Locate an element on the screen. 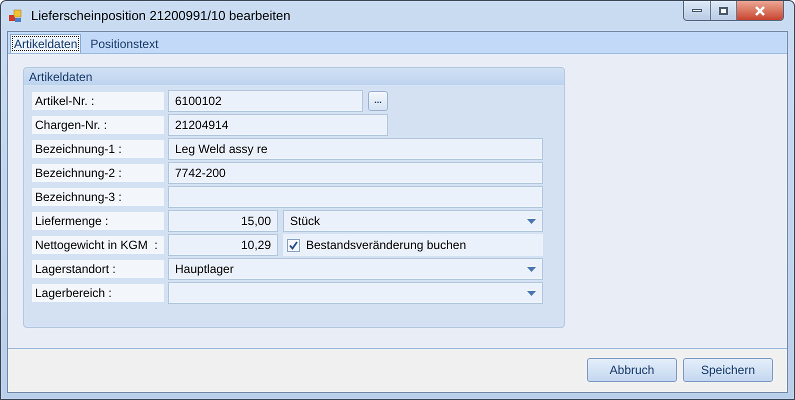 This screenshot has width=795, height=400. dropdown-field is located at coordinates (355, 293).